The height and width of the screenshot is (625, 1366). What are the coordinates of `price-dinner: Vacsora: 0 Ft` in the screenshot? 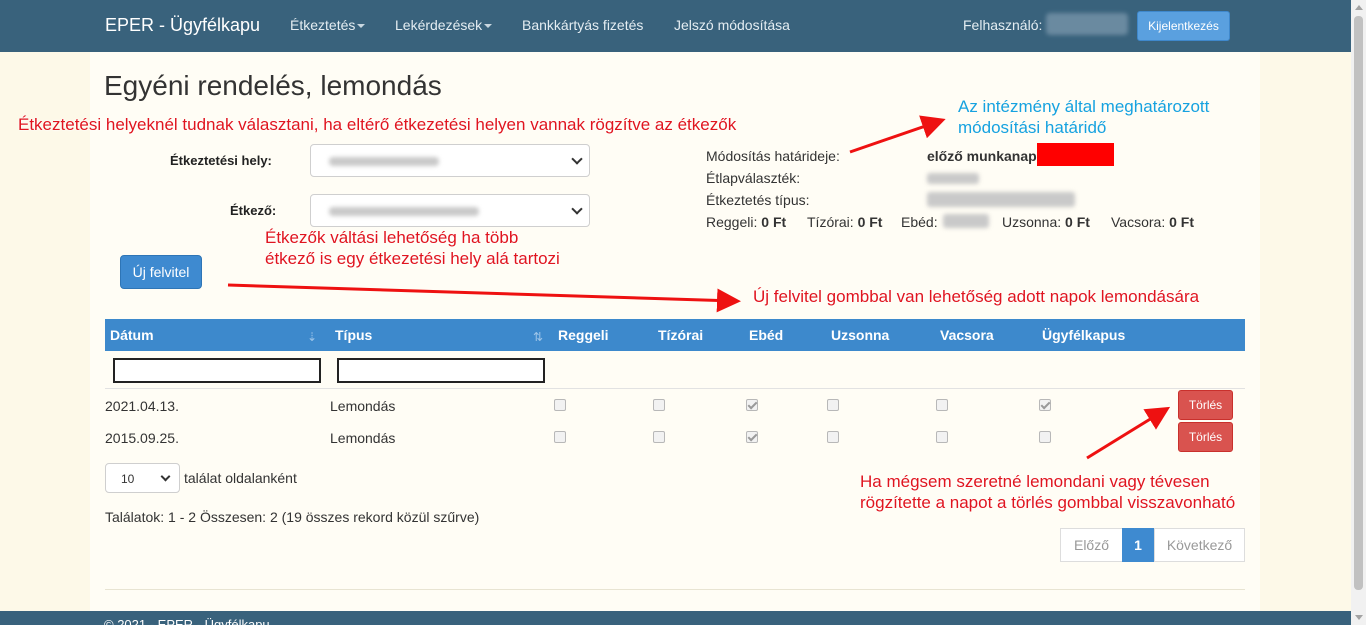 It's located at (1152, 222).